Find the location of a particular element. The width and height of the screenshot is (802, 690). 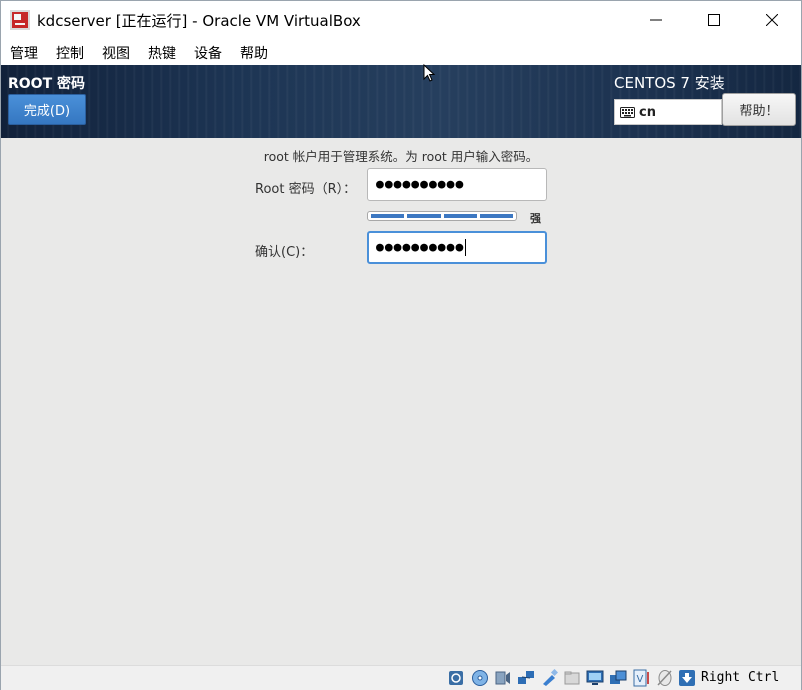

confirm-password-label: 确认(C)： is located at coordinates (284, 252).